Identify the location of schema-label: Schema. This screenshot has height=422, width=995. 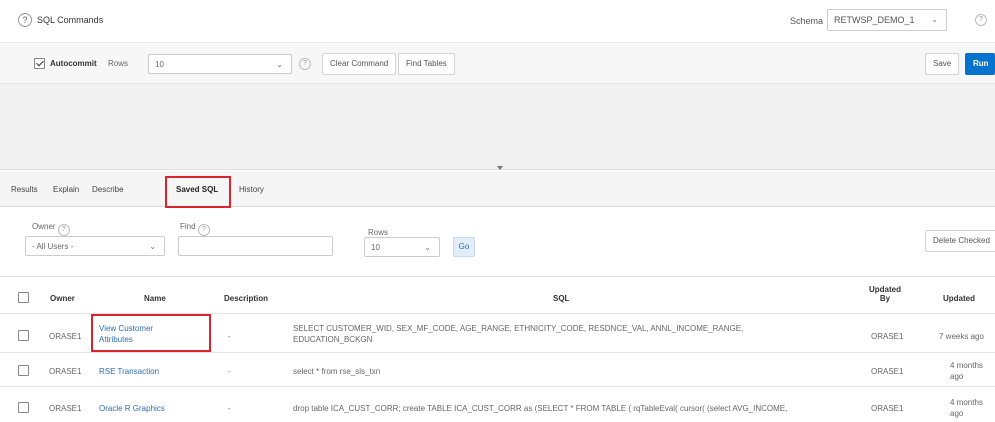
(807, 21).